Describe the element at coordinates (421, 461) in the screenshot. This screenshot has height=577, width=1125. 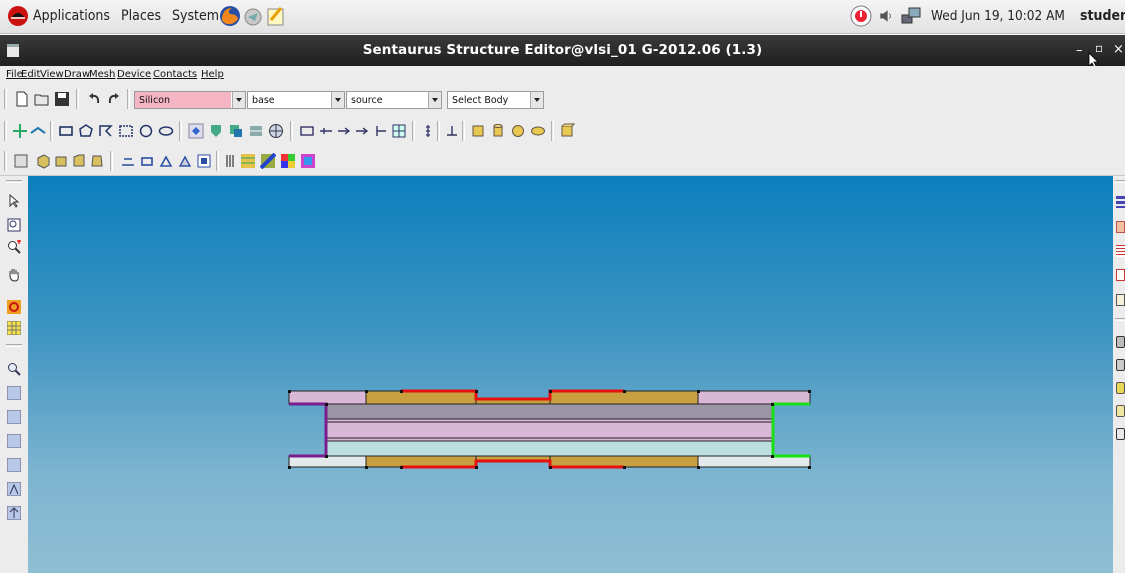
I see `bottom-oxide-region` at that location.